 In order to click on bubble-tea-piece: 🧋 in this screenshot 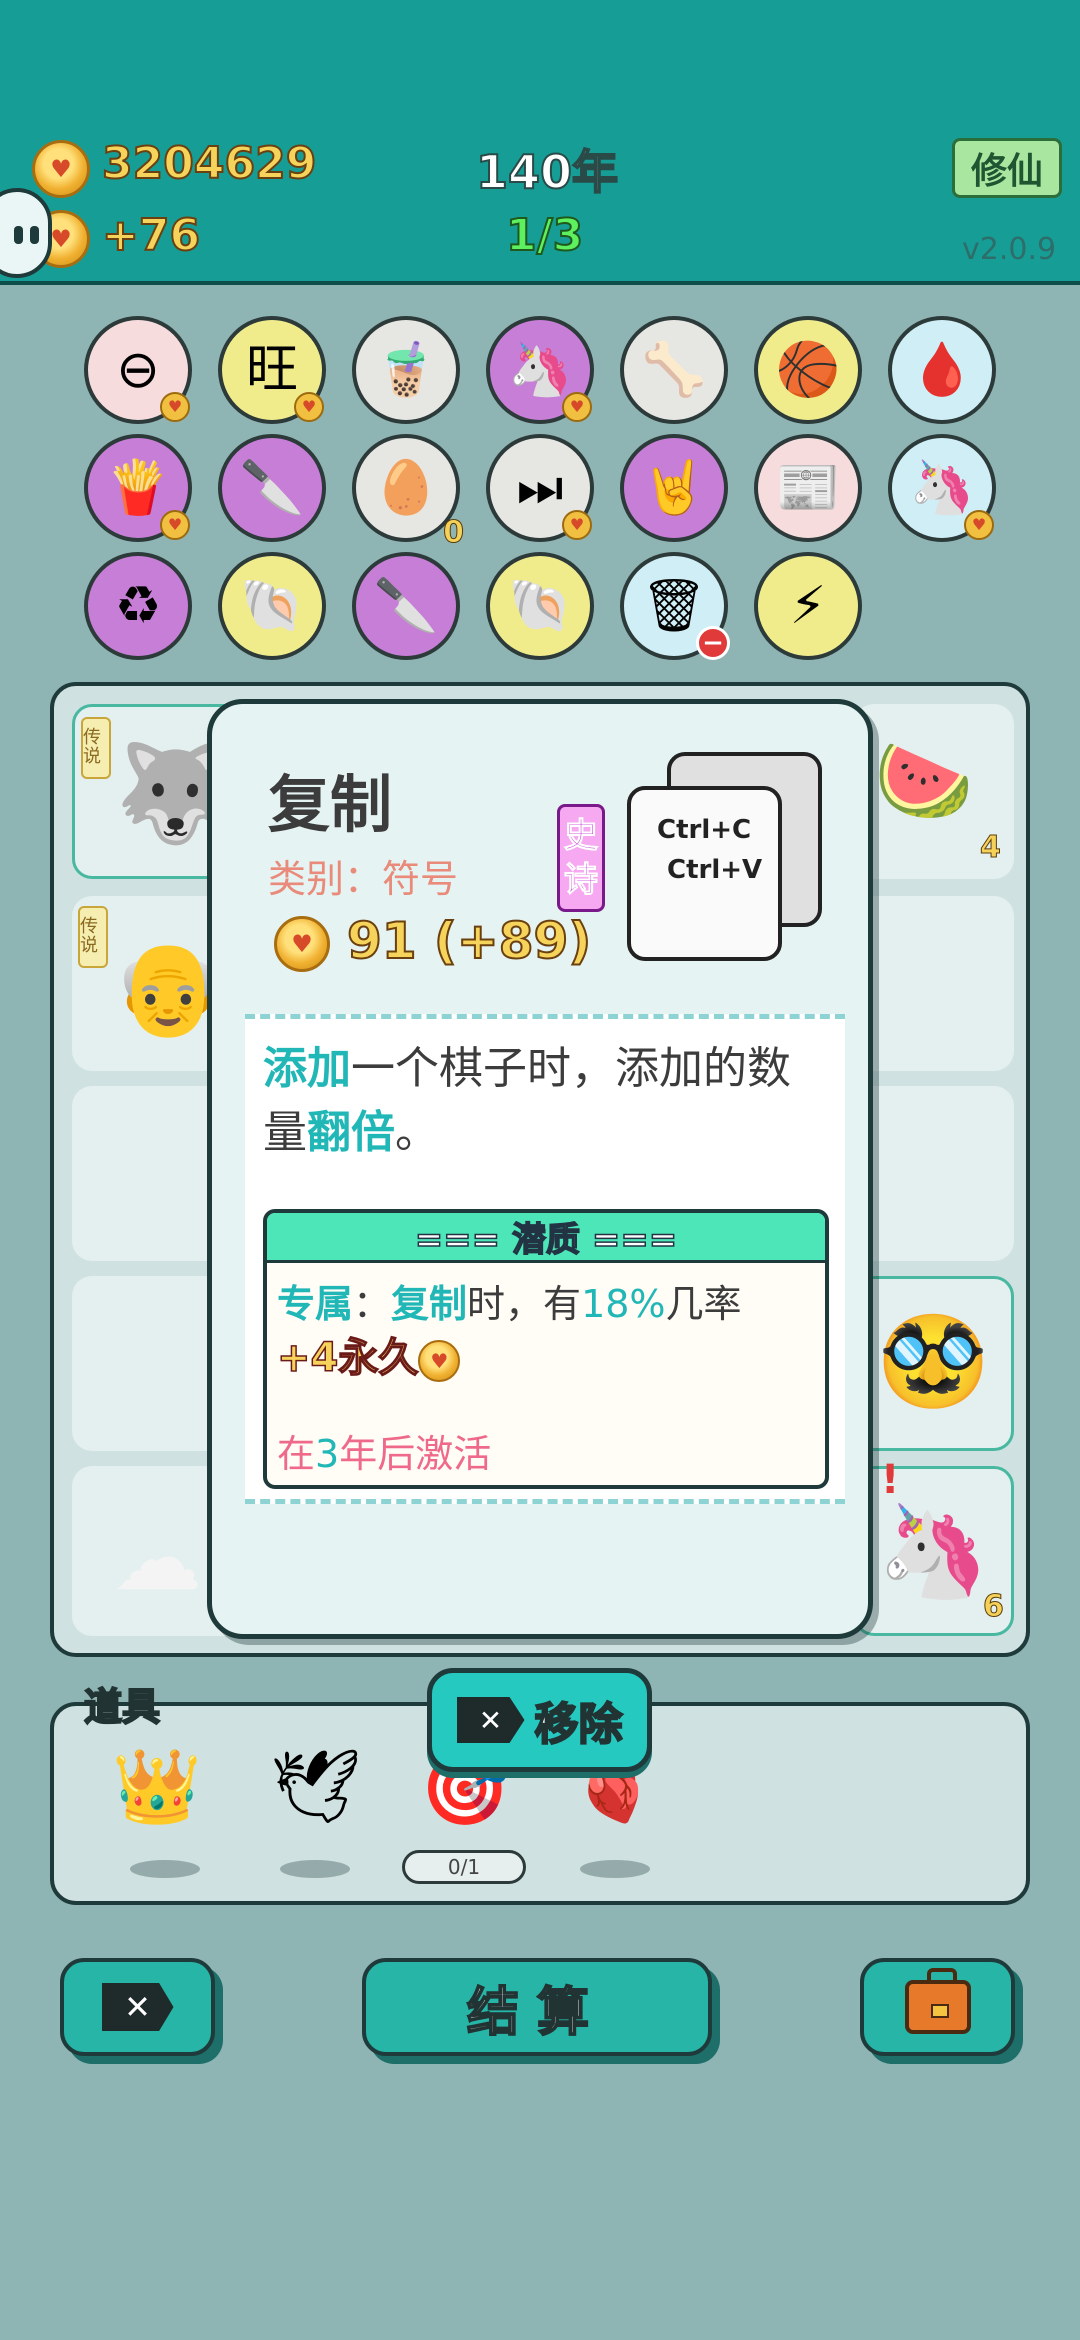, I will do `click(406, 370)`.